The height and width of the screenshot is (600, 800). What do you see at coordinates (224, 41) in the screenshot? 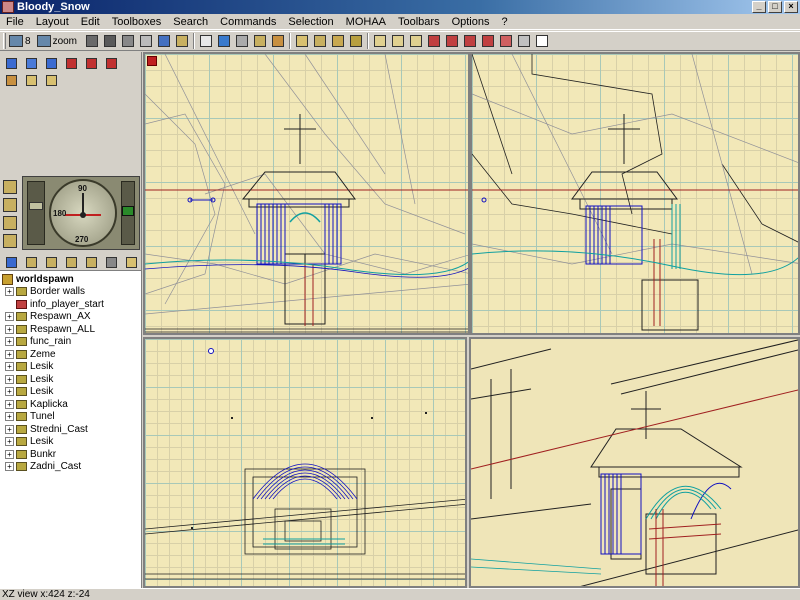
I see `vertex-button` at bounding box center [224, 41].